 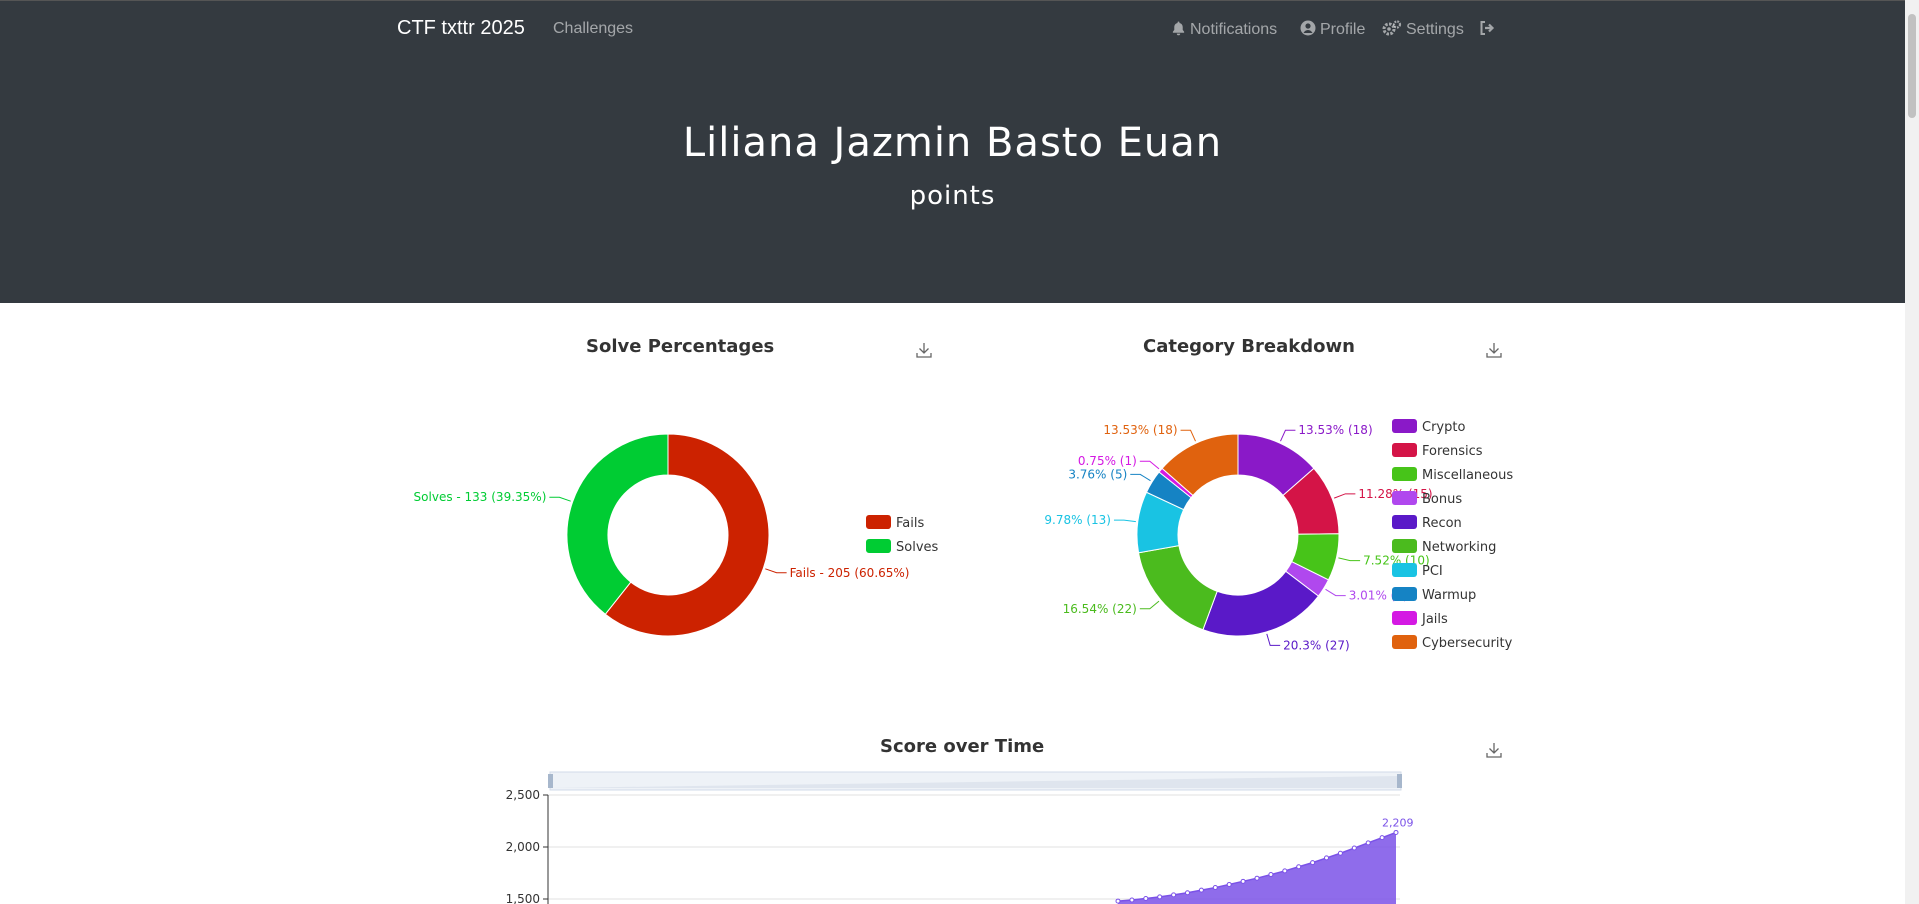 What do you see at coordinates (523, 898) in the screenshot?
I see `y-tick-label: 1,500` at bounding box center [523, 898].